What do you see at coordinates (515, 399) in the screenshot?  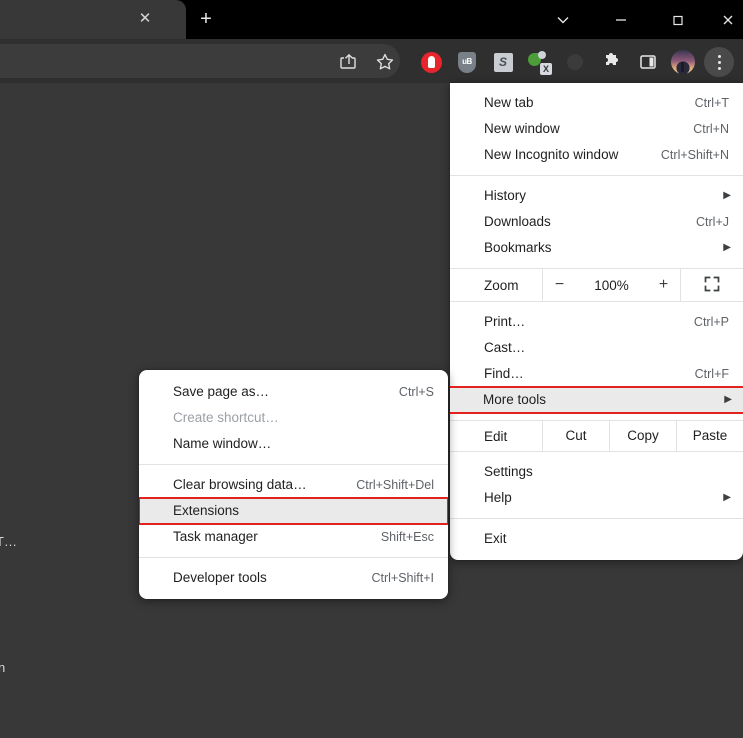 I see `menu-item-label: More tools` at bounding box center [515, 399].